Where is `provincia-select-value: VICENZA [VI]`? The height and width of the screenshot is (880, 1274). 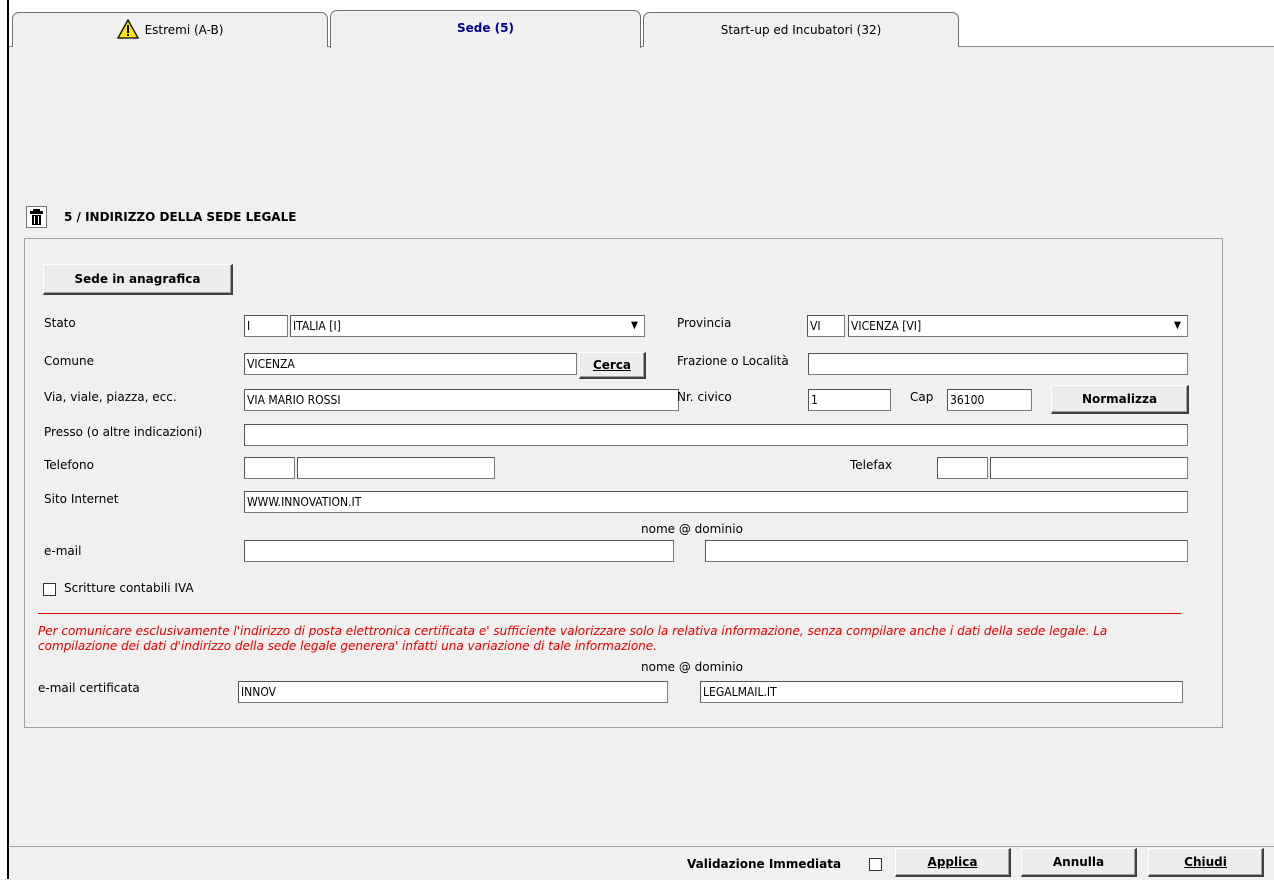 provincia-select-value: VICENZA [VI] is located at coordinates (886, 326).